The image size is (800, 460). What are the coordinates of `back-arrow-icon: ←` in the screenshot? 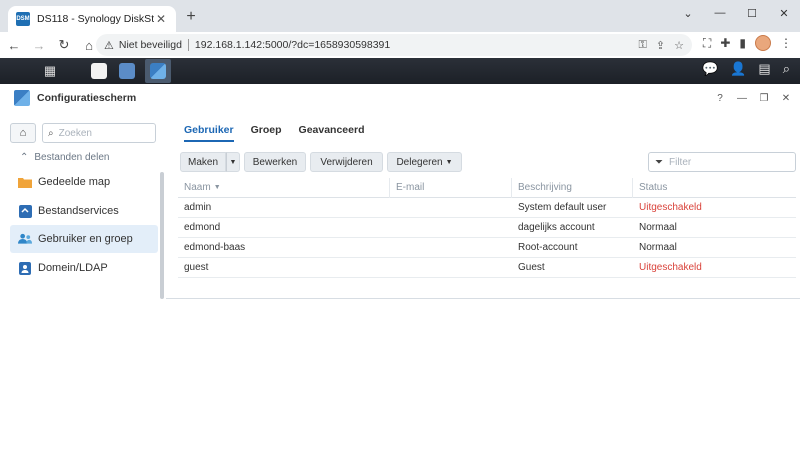 It's located at (14, 45).